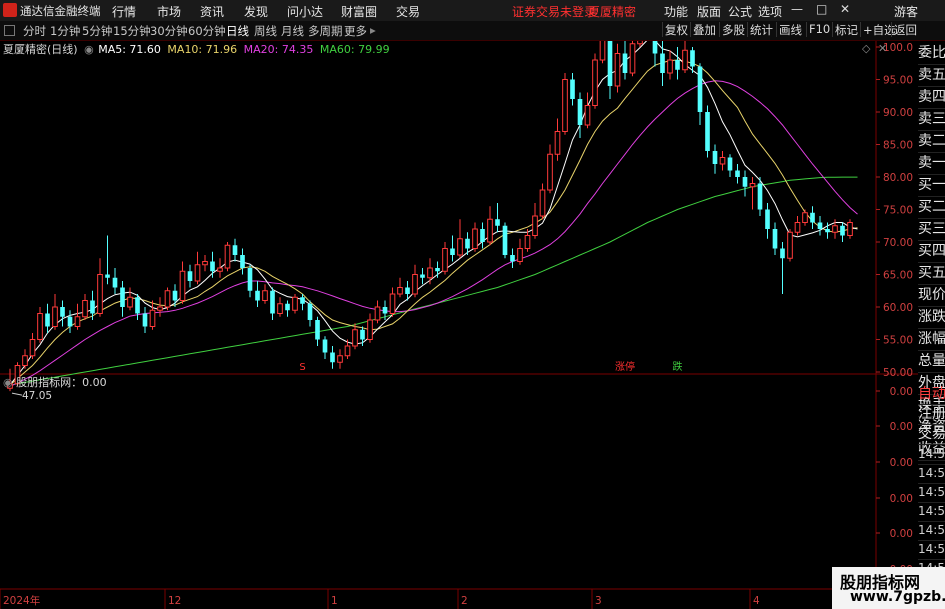  What do you see at coordinates (906, 11) in the screenshot?
I see `guest-user: 游客` at bounding box center [906, 11].